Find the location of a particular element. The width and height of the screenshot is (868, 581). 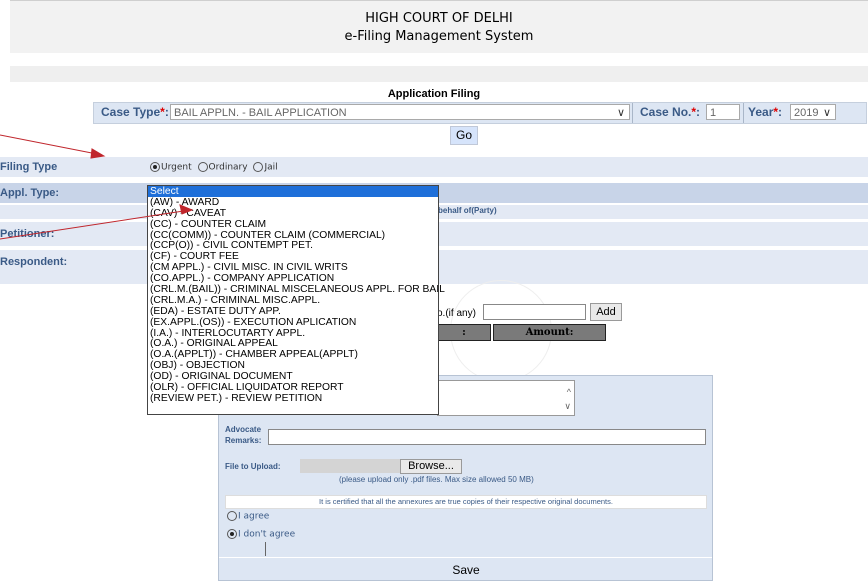

arrow-line-appl-type is located at coordinates (95, 224).